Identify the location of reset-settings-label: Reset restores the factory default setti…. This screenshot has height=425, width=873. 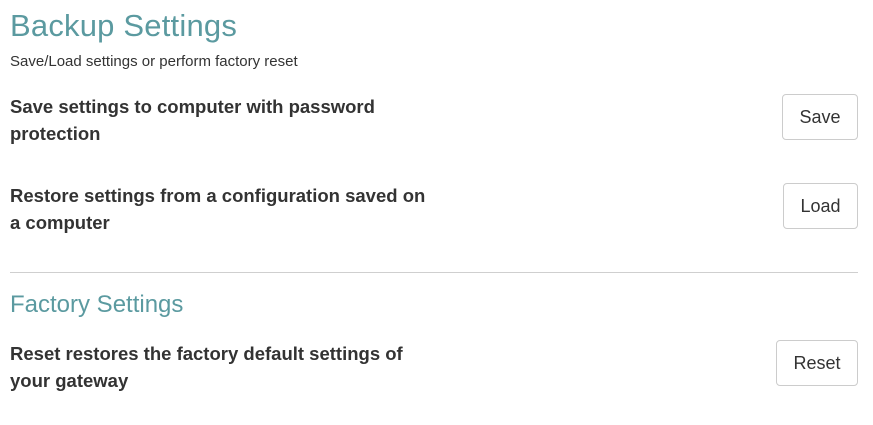
(206, 367).